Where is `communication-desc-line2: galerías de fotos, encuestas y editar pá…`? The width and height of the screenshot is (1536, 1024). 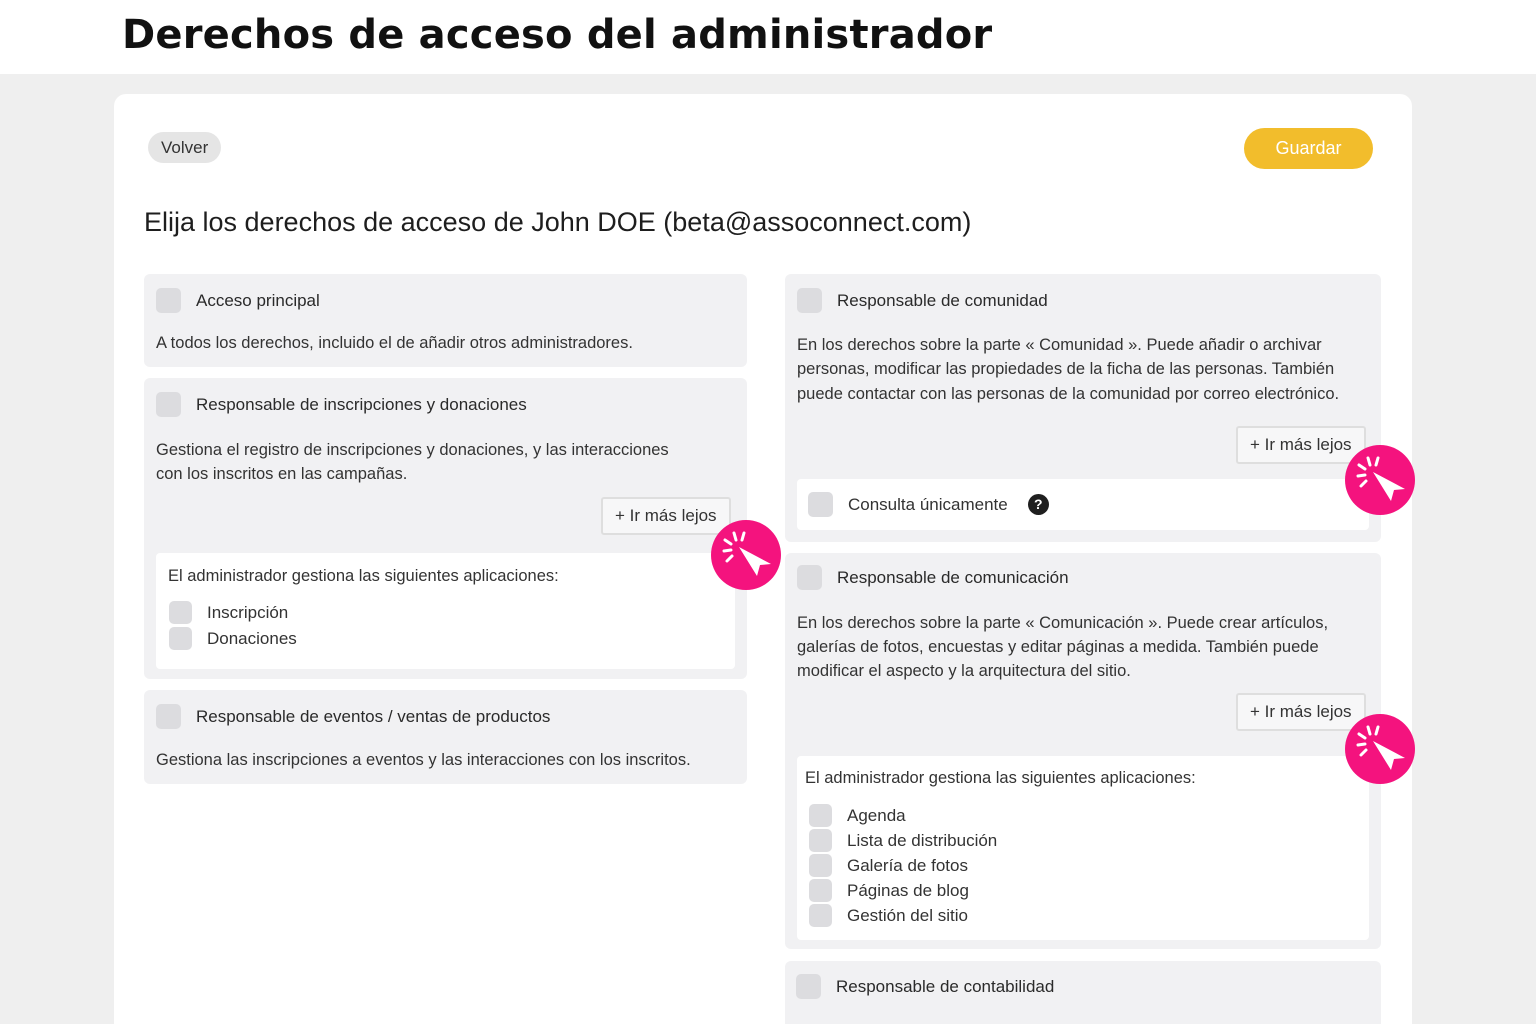
communication-desc-line2: galerías de fotos, encuestas y editar pá… is located at coordinates (1058, 647).